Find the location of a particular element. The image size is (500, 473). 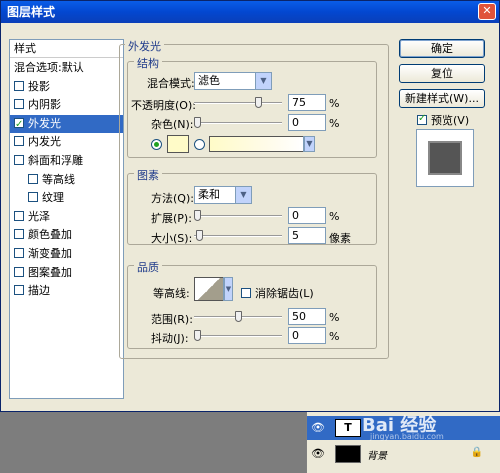

style-list-item-label: 内发光 is located at coordinates (44, 142).